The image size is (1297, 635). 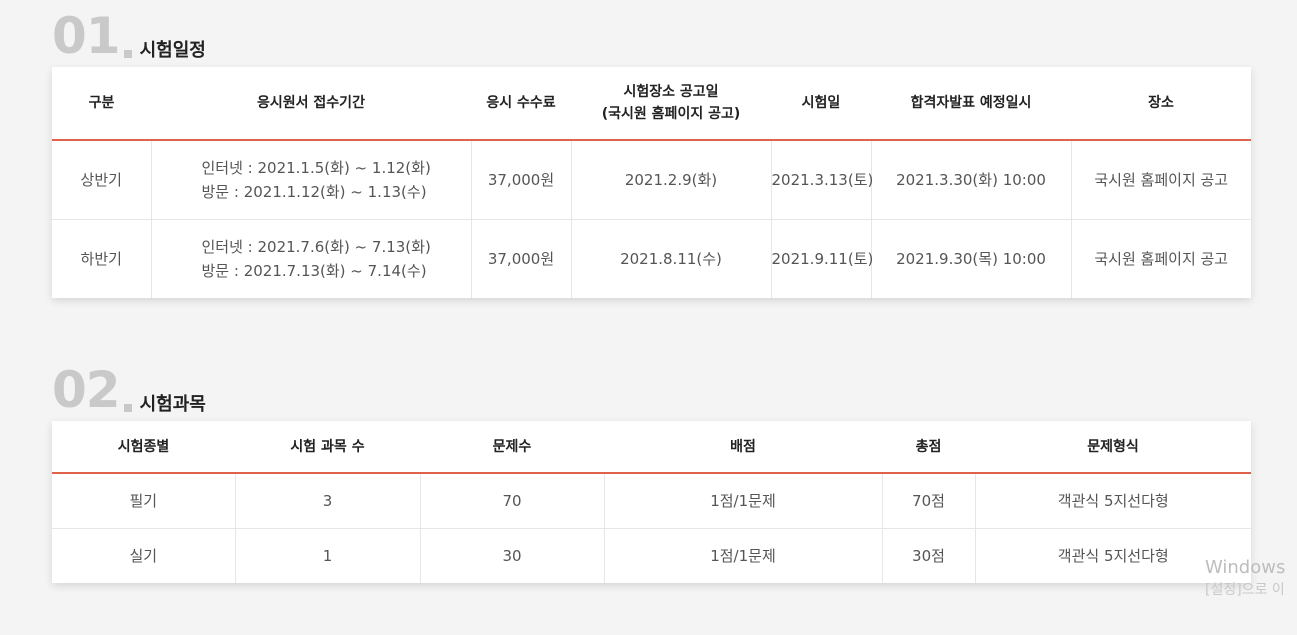 I want to click on table-row: 필기 3 70 1점/1문제 70점 객관식 5지선다형, so click(x=651, y=501).